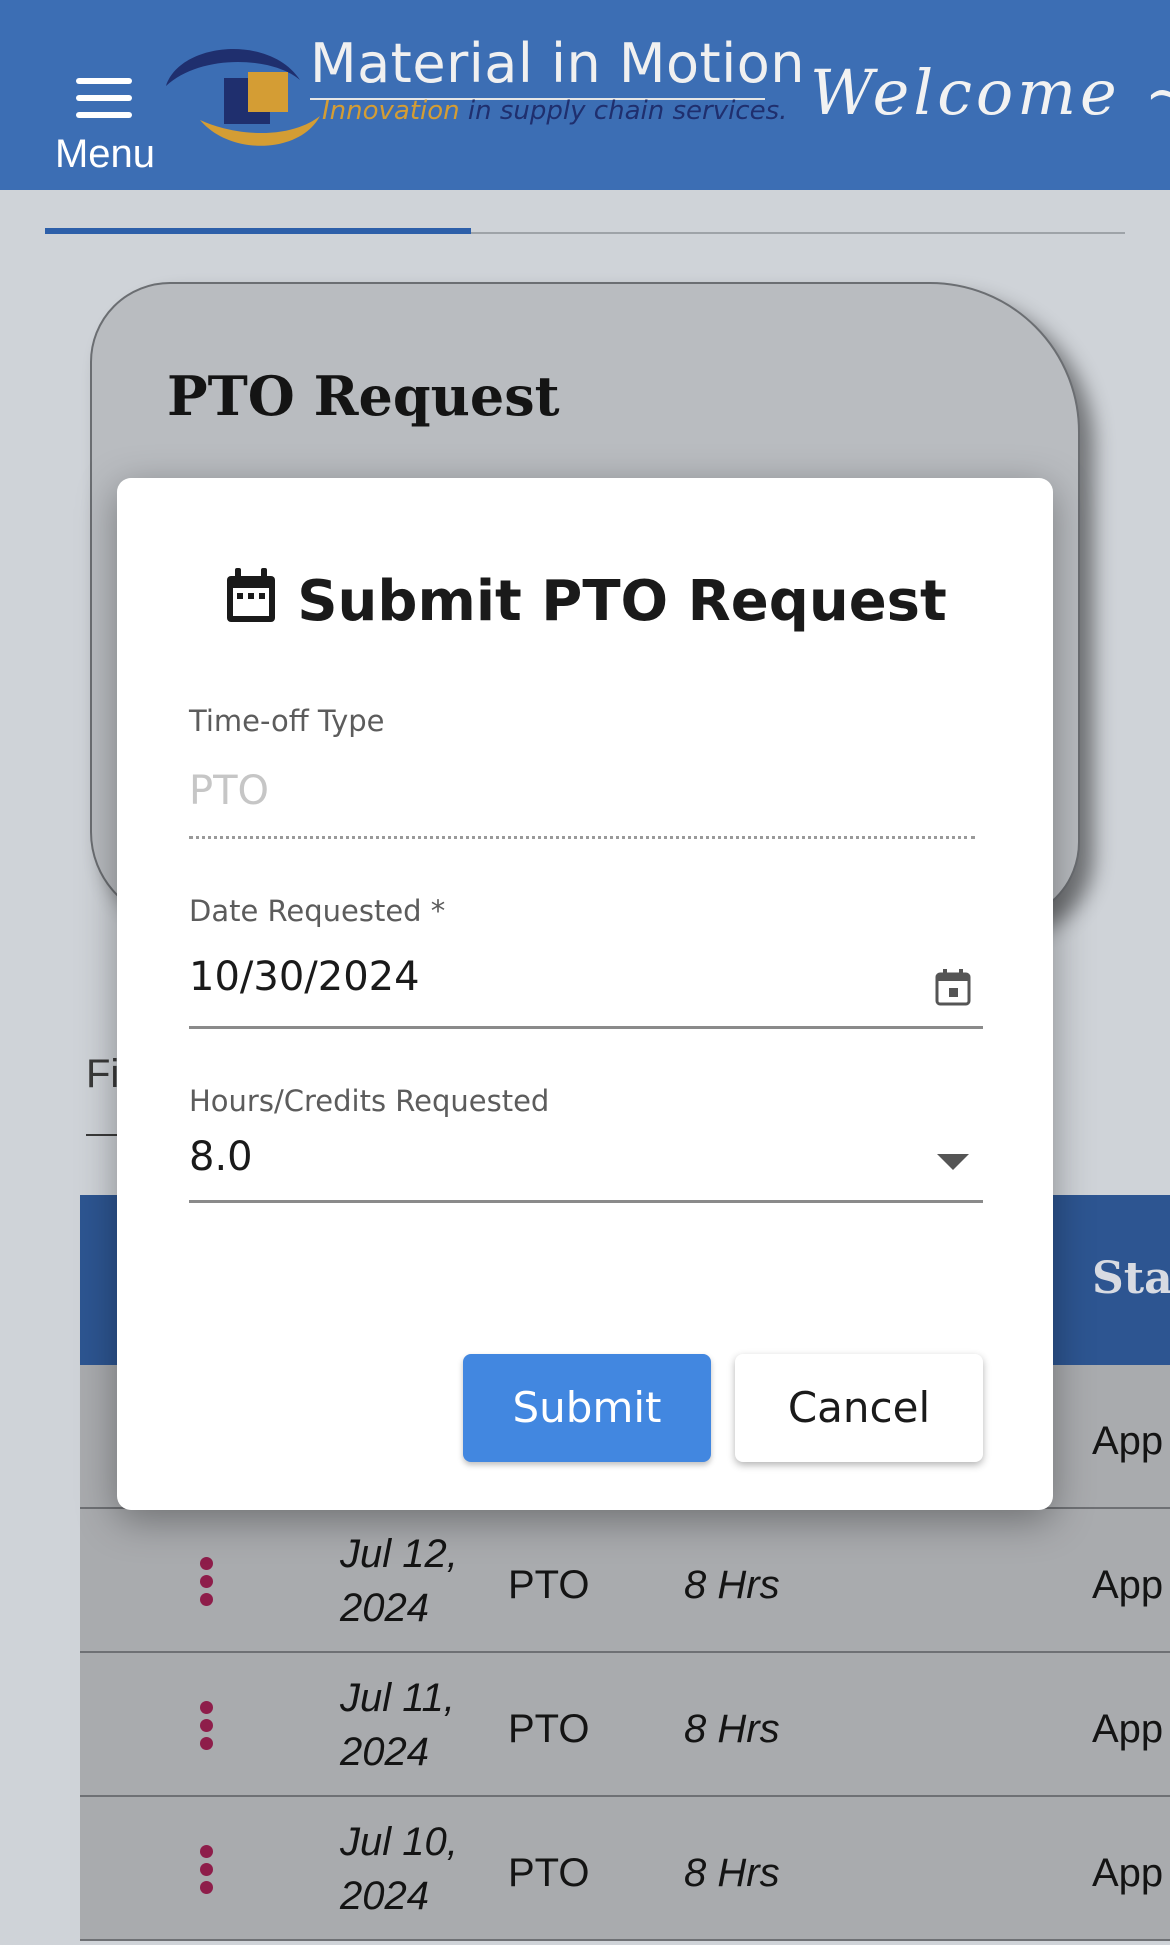  What do you see at coordinates (304, 977) in the screenshot?
I see `date-requested-input: 10/30/2024` at bounding box center [304, 977].